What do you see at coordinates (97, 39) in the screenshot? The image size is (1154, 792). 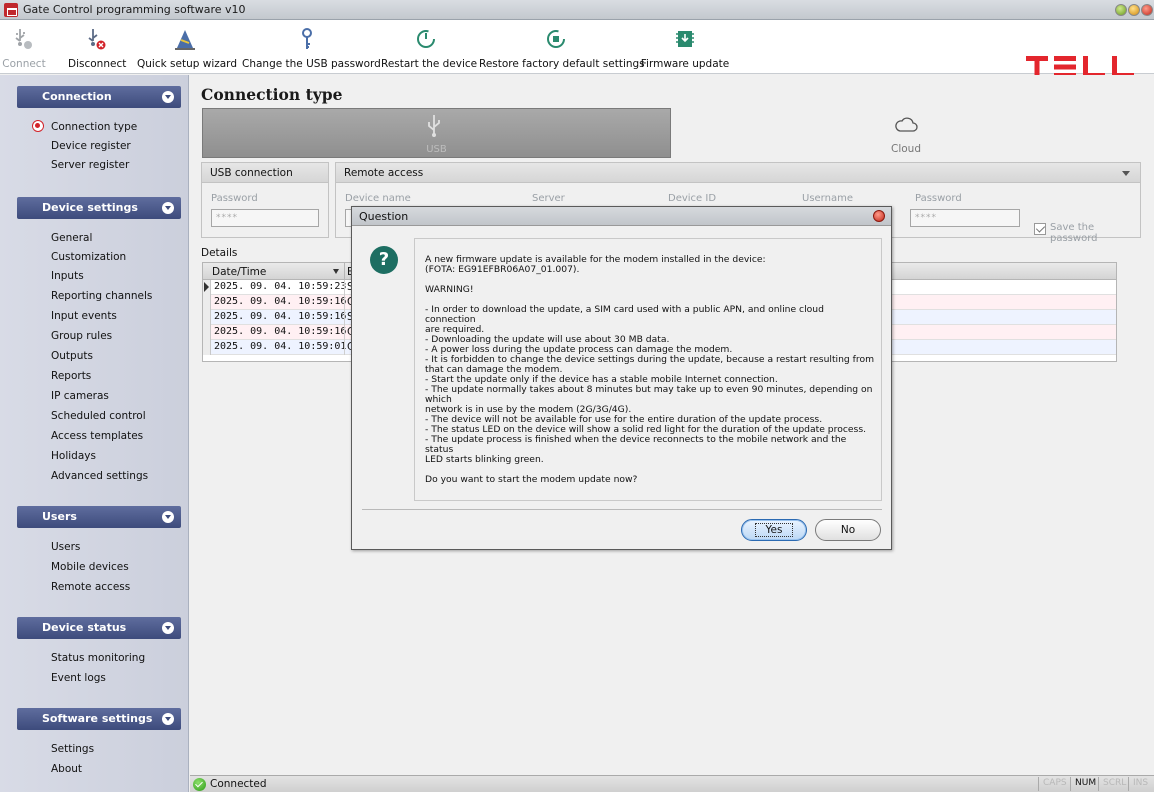 I see `usb-disconnect-icon` at bounding box center [97, 39].